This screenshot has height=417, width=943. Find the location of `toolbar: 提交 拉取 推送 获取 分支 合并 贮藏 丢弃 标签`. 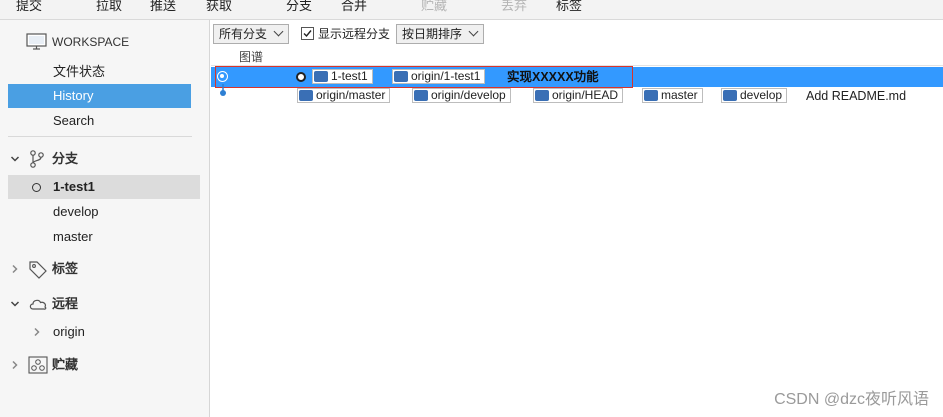

toolbar: 提交 拉取 推送 获取 分支 合并 贮藏 丢弃 标签 is located at coordinates (471, 10).